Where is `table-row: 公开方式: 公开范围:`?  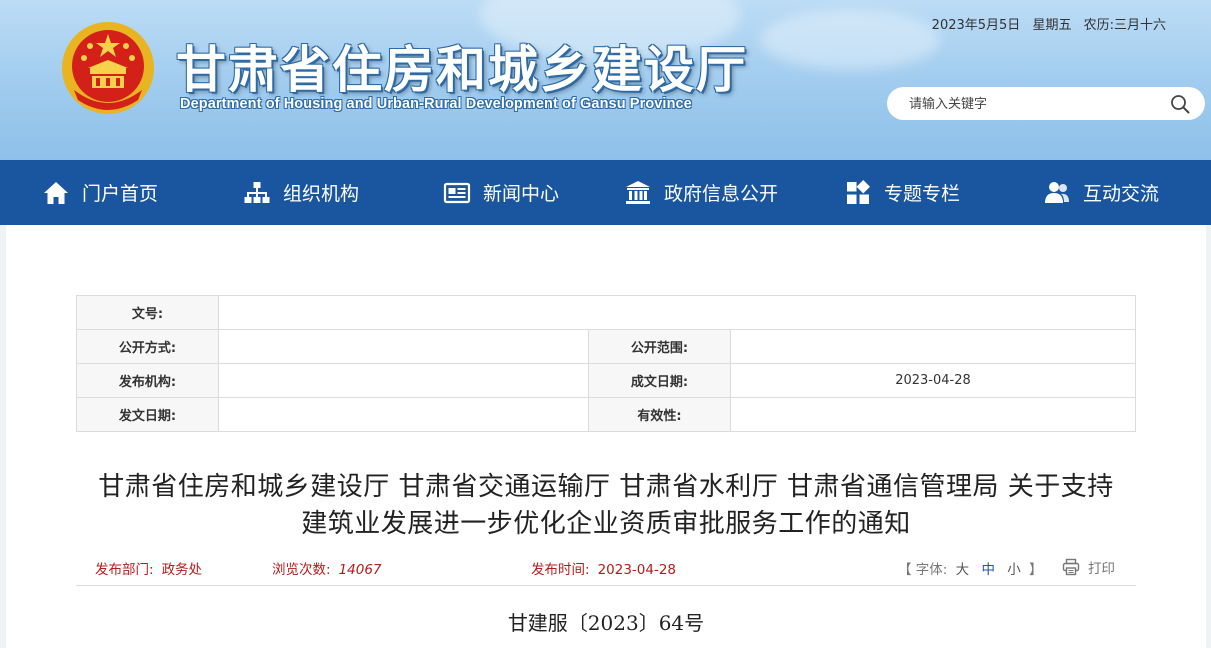 table-row: 公开方式: 公开范围: is located at coordinates (606, 346).